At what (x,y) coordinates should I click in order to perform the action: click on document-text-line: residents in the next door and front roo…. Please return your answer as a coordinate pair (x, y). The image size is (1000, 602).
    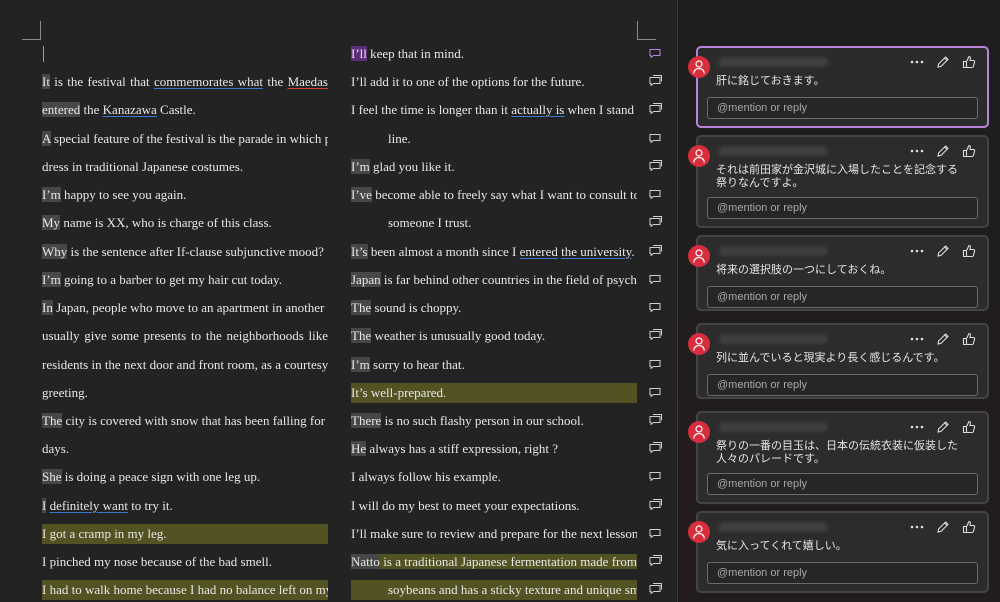
    Looking at the image, I should click on (185, 365).